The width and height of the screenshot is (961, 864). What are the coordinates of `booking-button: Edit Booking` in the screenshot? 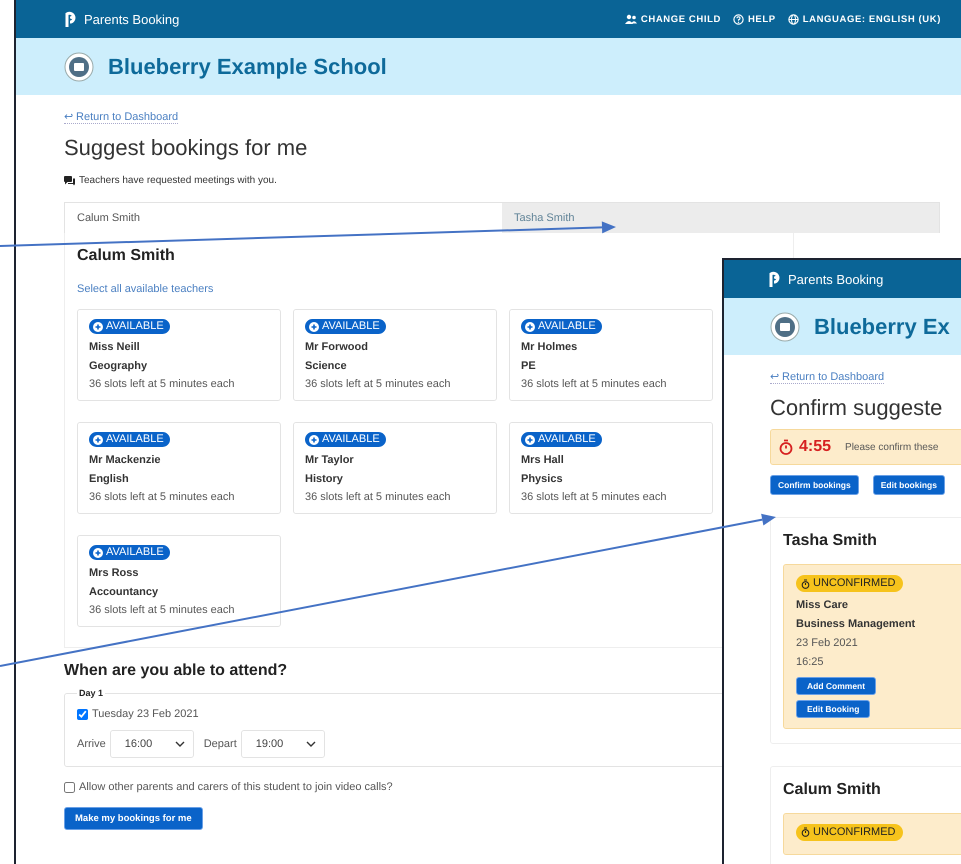 It's located at (833, 709).